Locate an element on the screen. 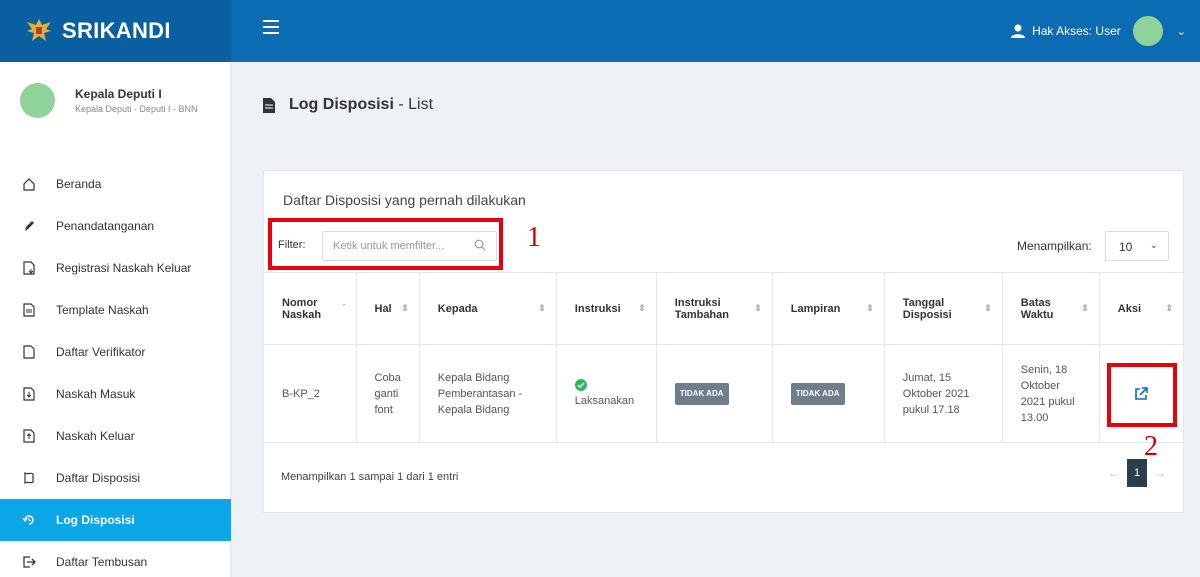 This screenshot has width=1200, height=577. sidebar-item-label: Daftar Disposisi is located at coordinates (98, 478).